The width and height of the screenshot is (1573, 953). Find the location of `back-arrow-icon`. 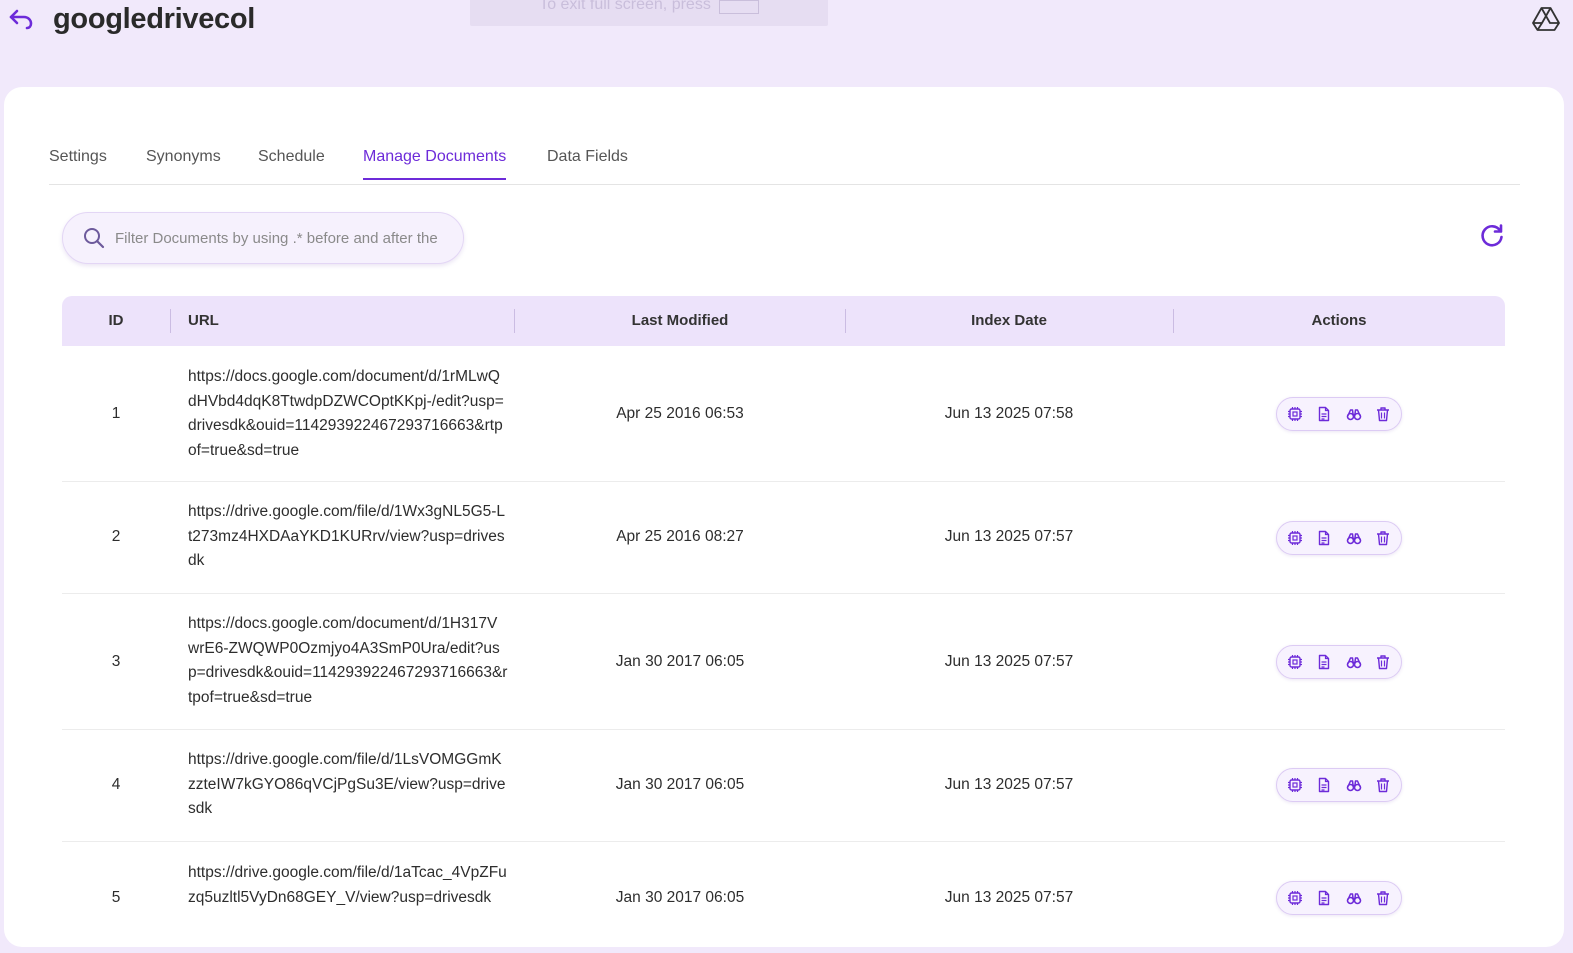

back-arrow-icon is located at coordinates (21, 19).